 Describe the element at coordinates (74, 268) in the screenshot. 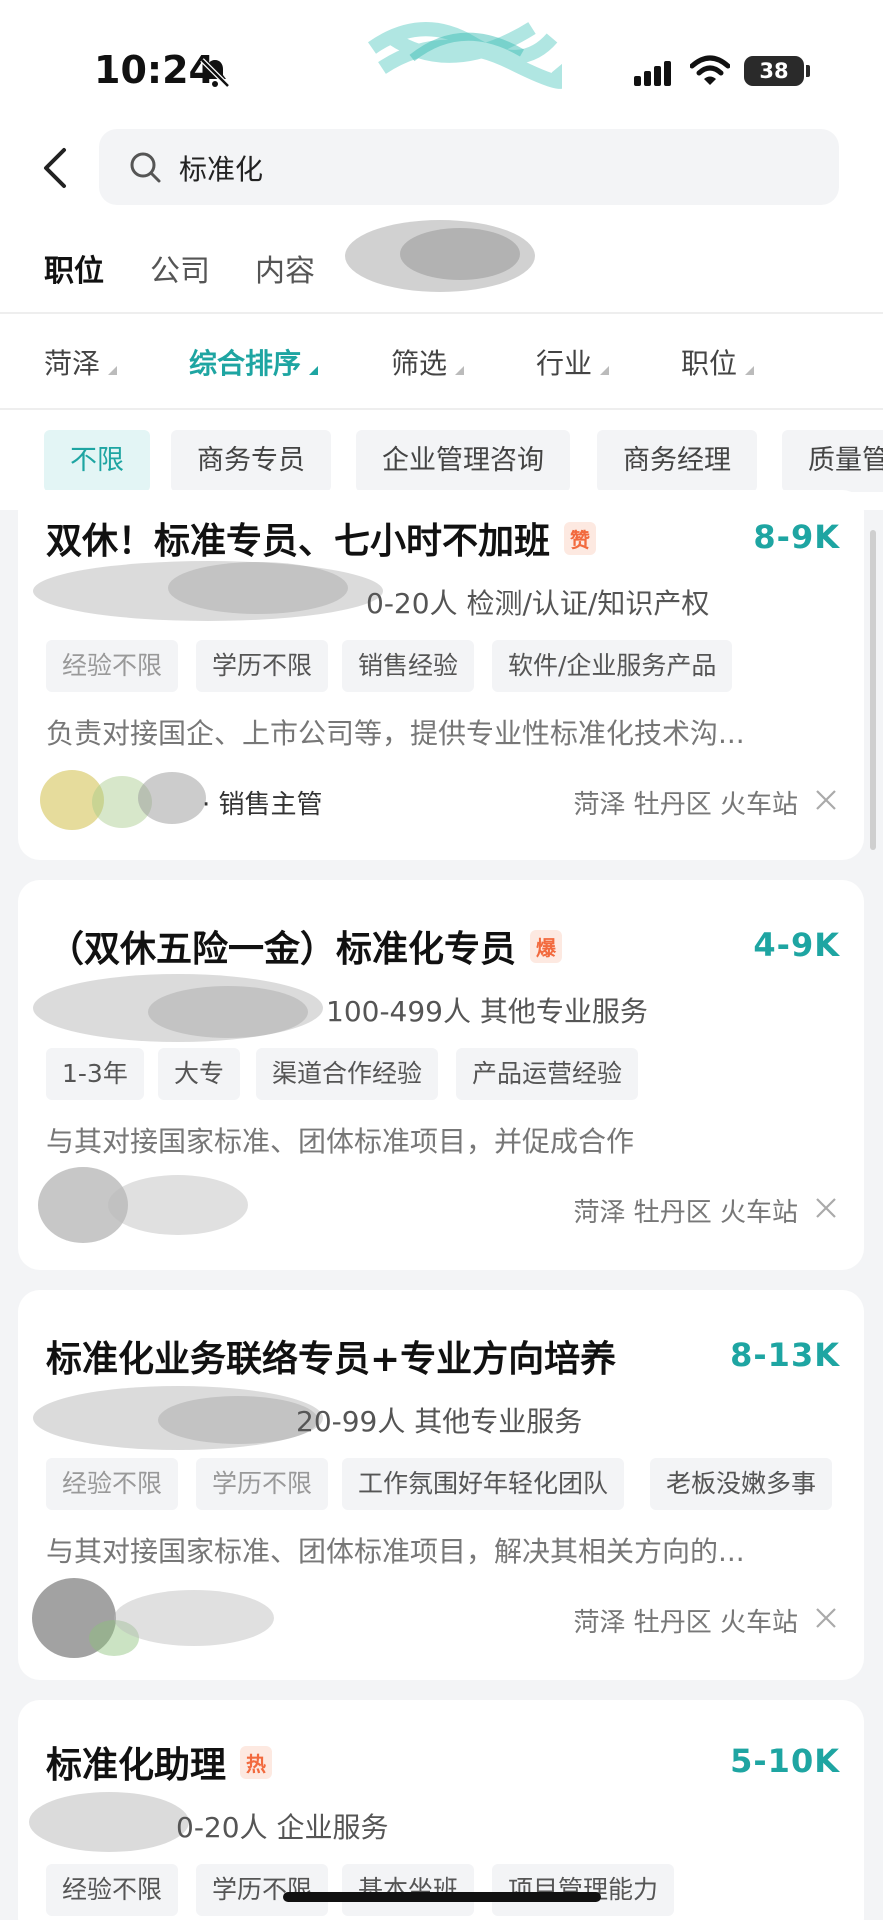

I see `tab-positions: 职位` at that location.